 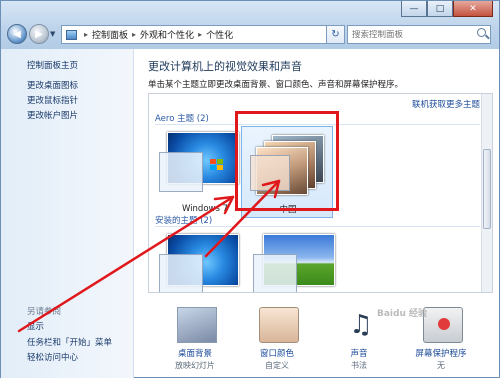 I want to click on theme-list-scrollbar, so click(x=486, y=193).